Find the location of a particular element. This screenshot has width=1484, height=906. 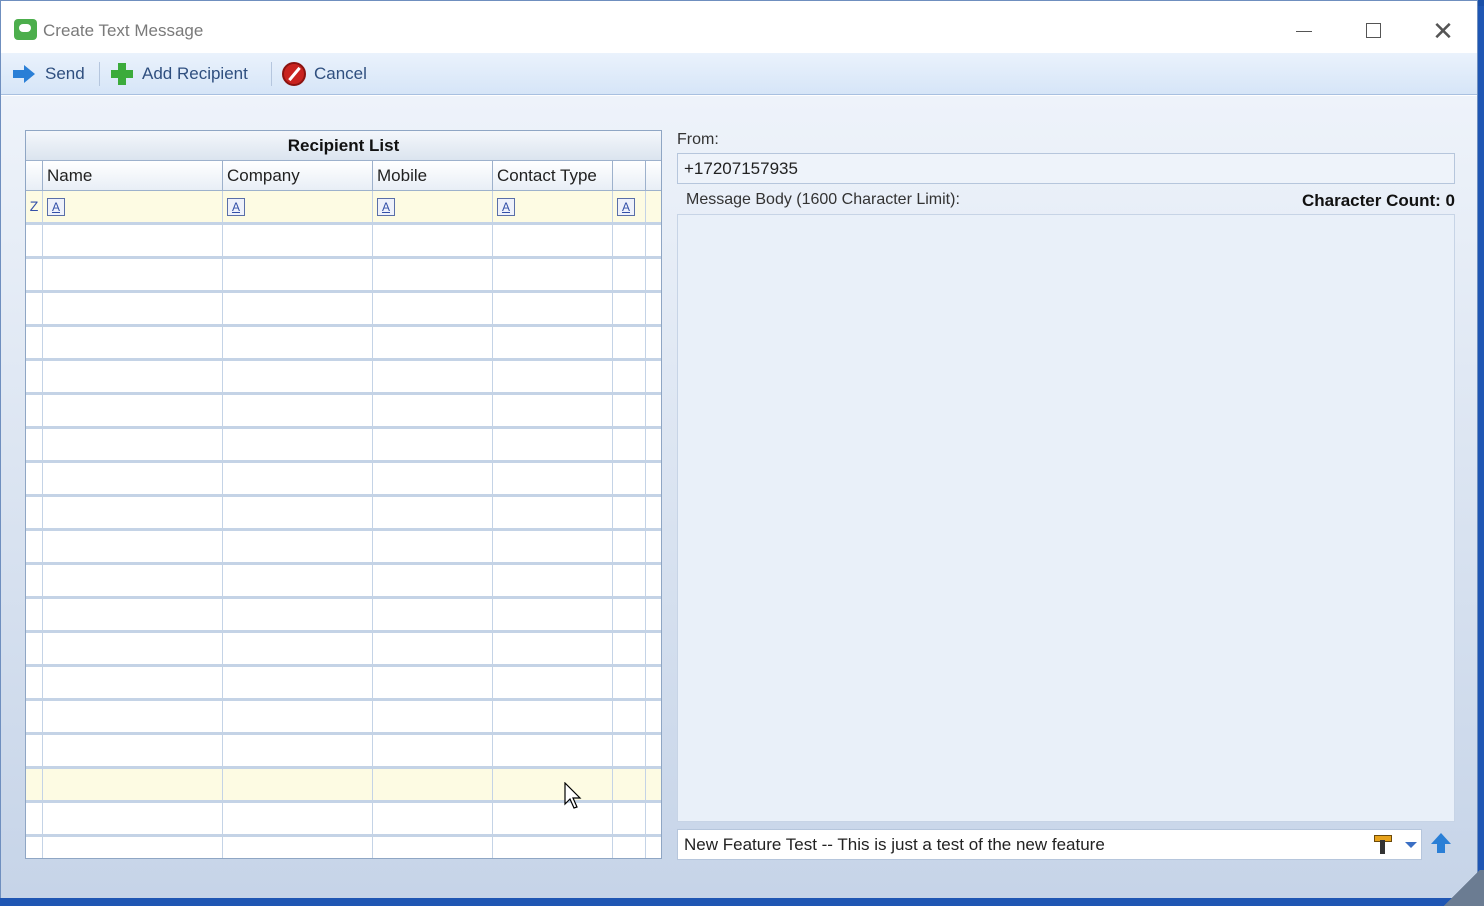

from-field: +17207157935 is located at coordinates (1066, 168).